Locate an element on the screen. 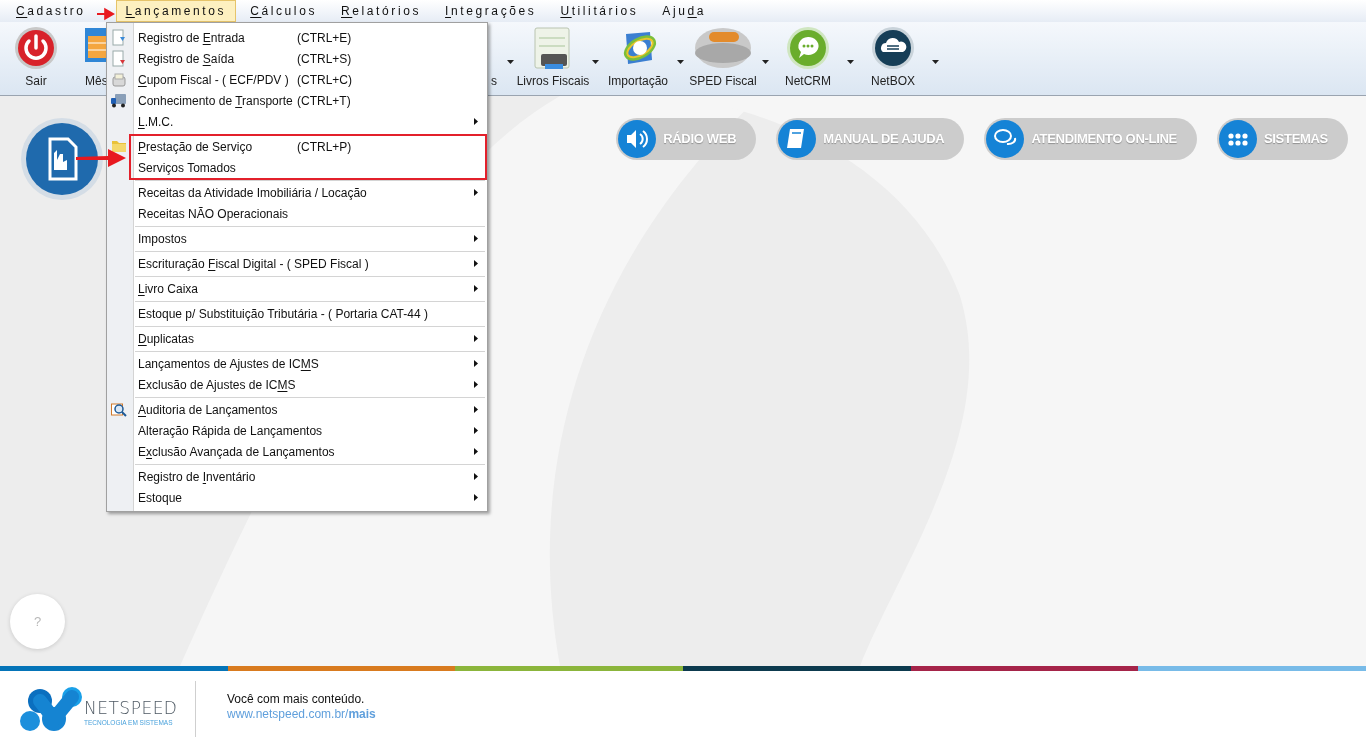 The height and width of the screenshot is (747, 1366). menu-bar-item: Aju da is located at coordinates (684, 11).